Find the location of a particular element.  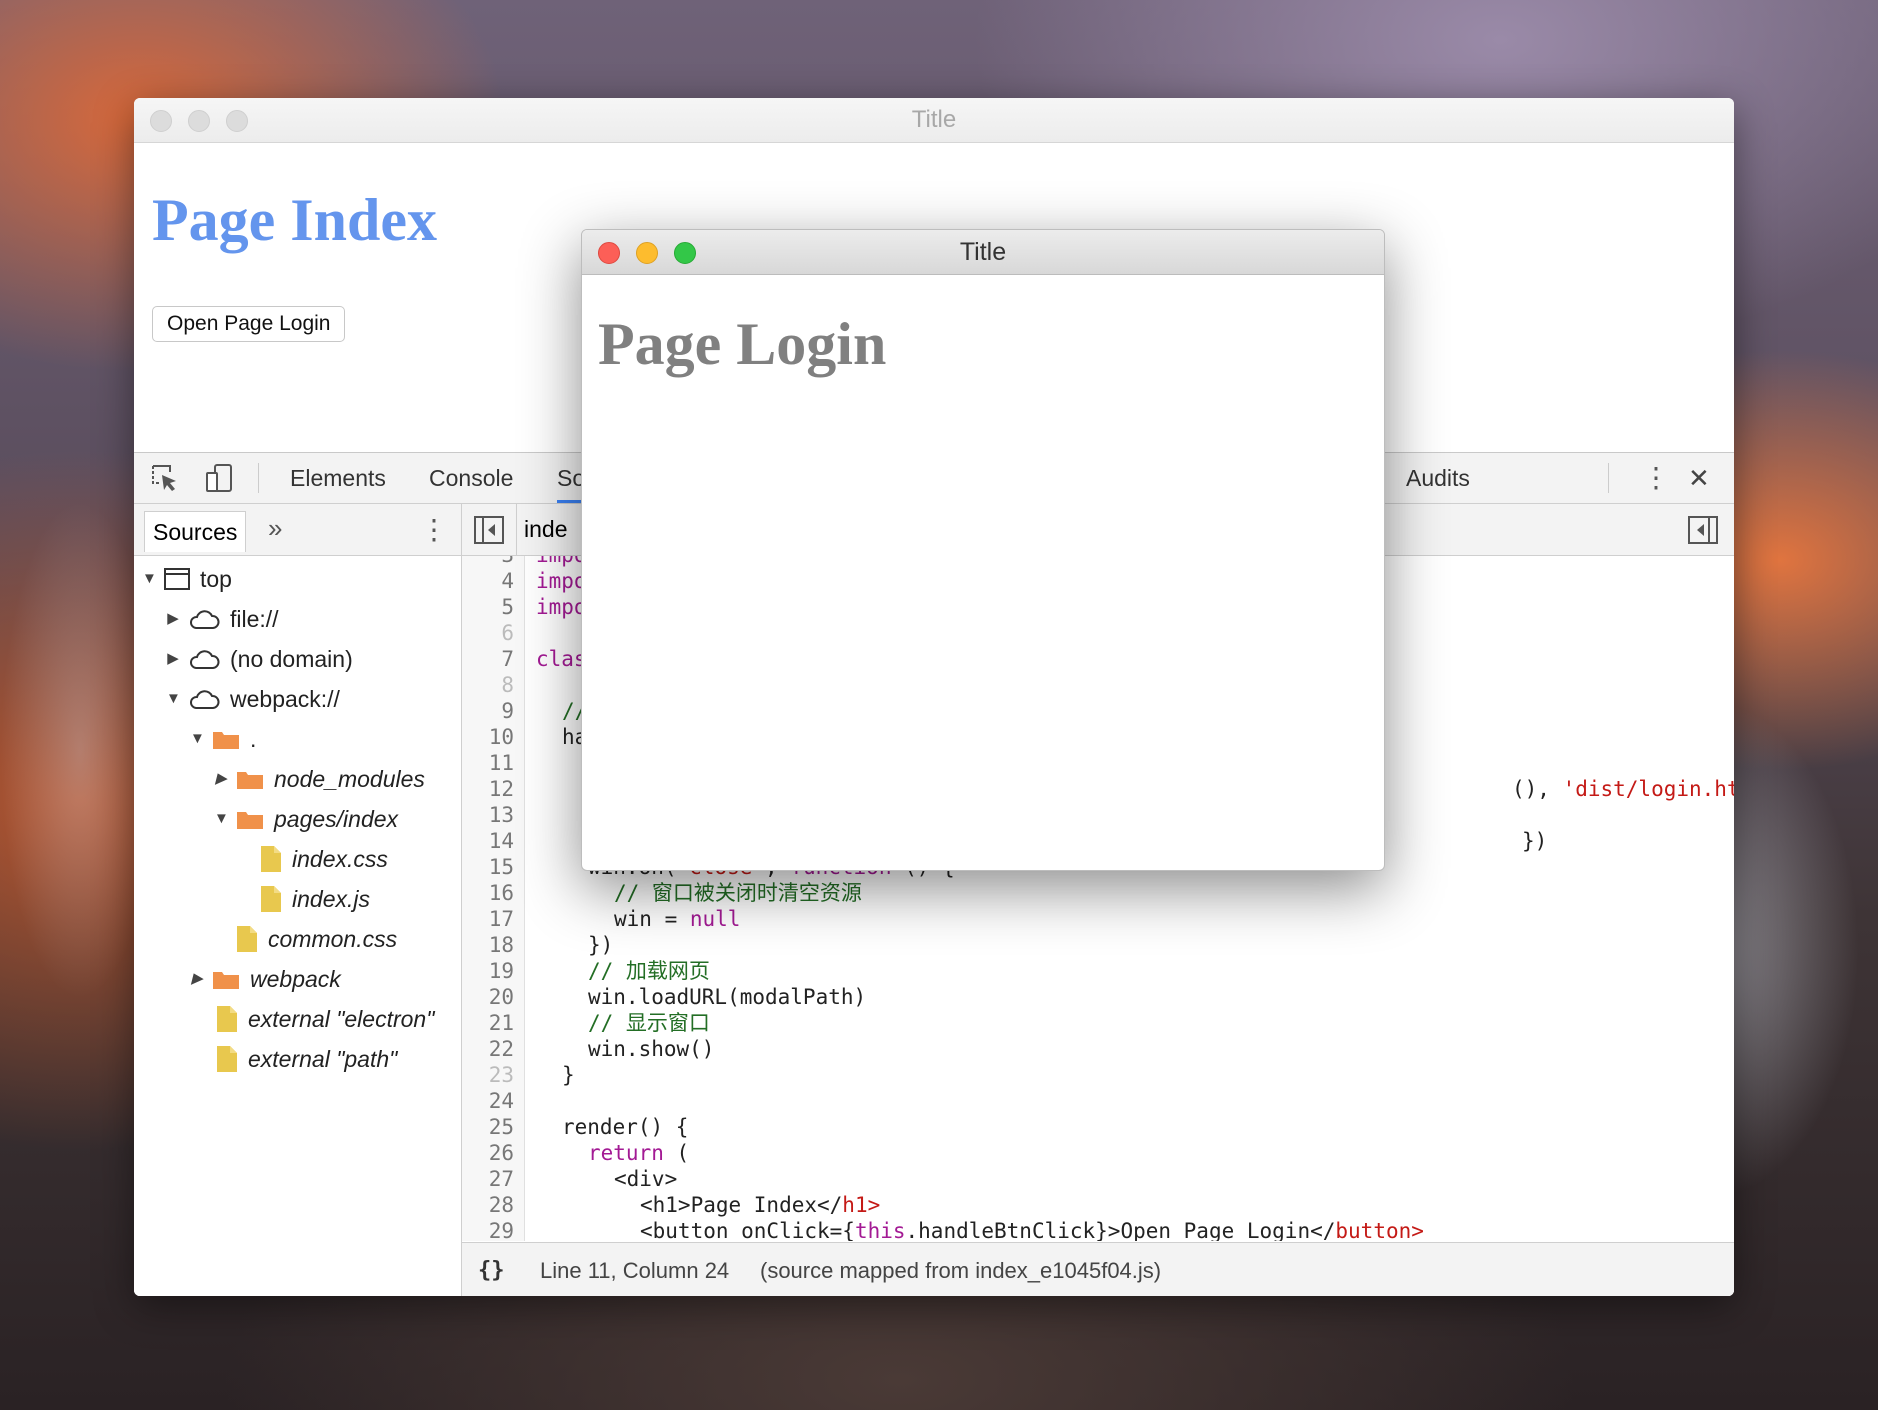

line-number-gutter: 3 4 5 6 7 8 9 10 11 12 13 14 15 16 17 18 is located at coordinates (493, 898).